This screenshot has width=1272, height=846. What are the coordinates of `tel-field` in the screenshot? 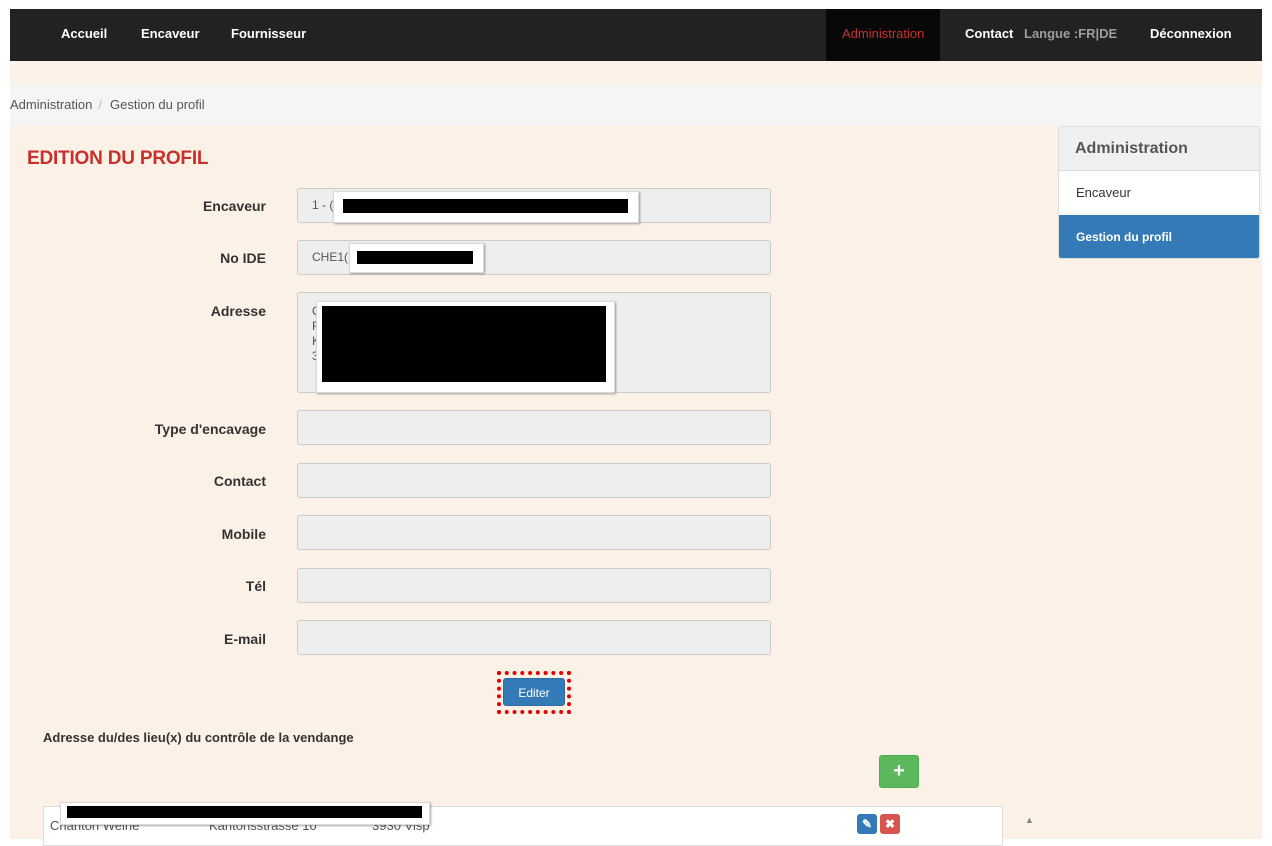 It's located at (534, 585).